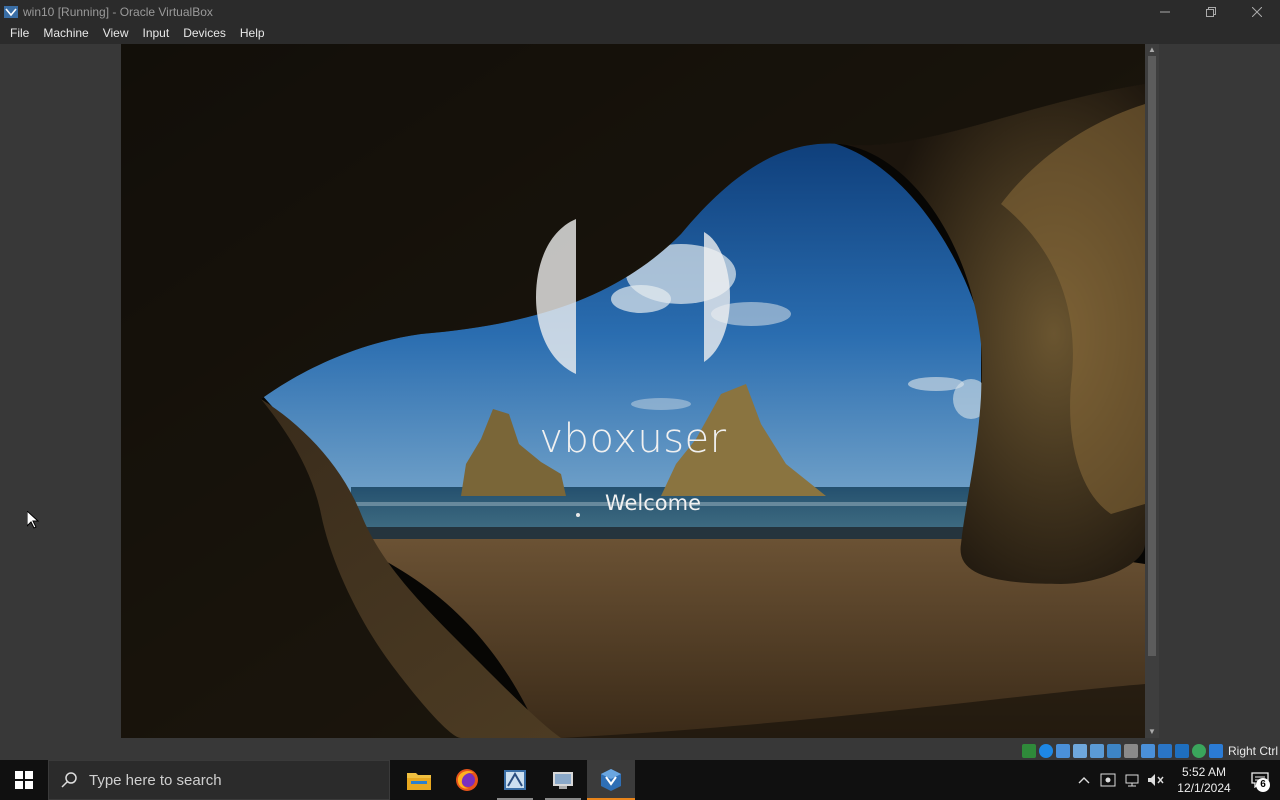  I want to click on network-icon, so click(1096, 750).